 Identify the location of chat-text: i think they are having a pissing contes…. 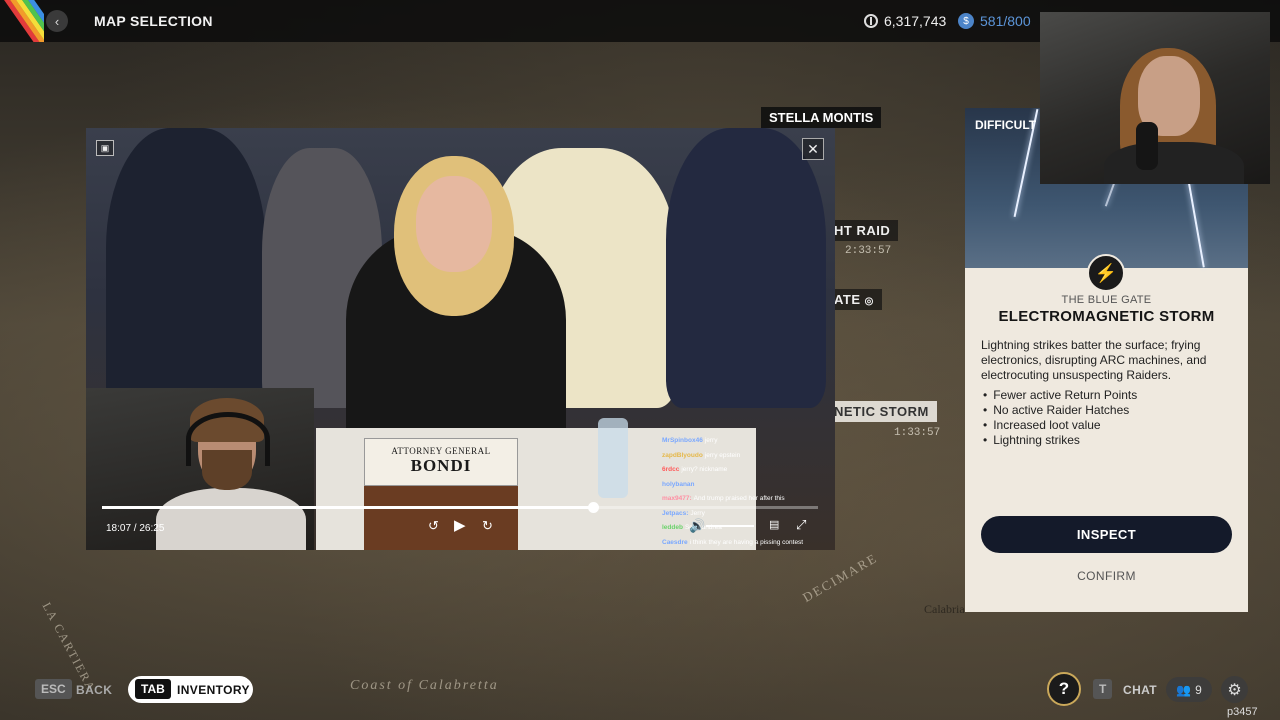
(746, 542).